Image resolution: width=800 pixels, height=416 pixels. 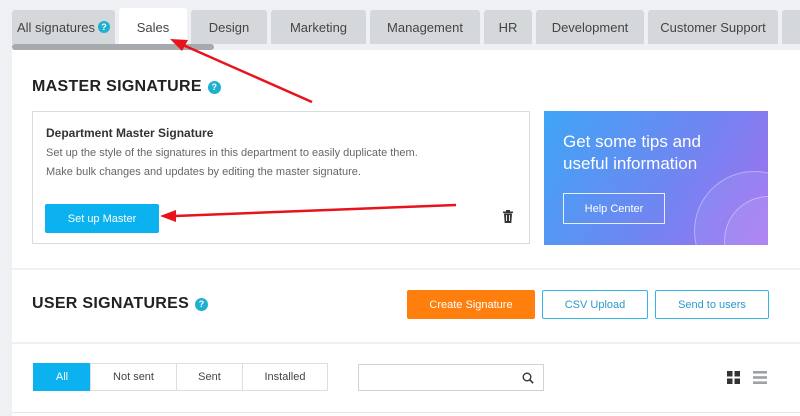 What do you see at coordinates (632, 152) in the screenshot?
I see `tips-headline: Get some tips and useful information` at bounding box center [632, 152].